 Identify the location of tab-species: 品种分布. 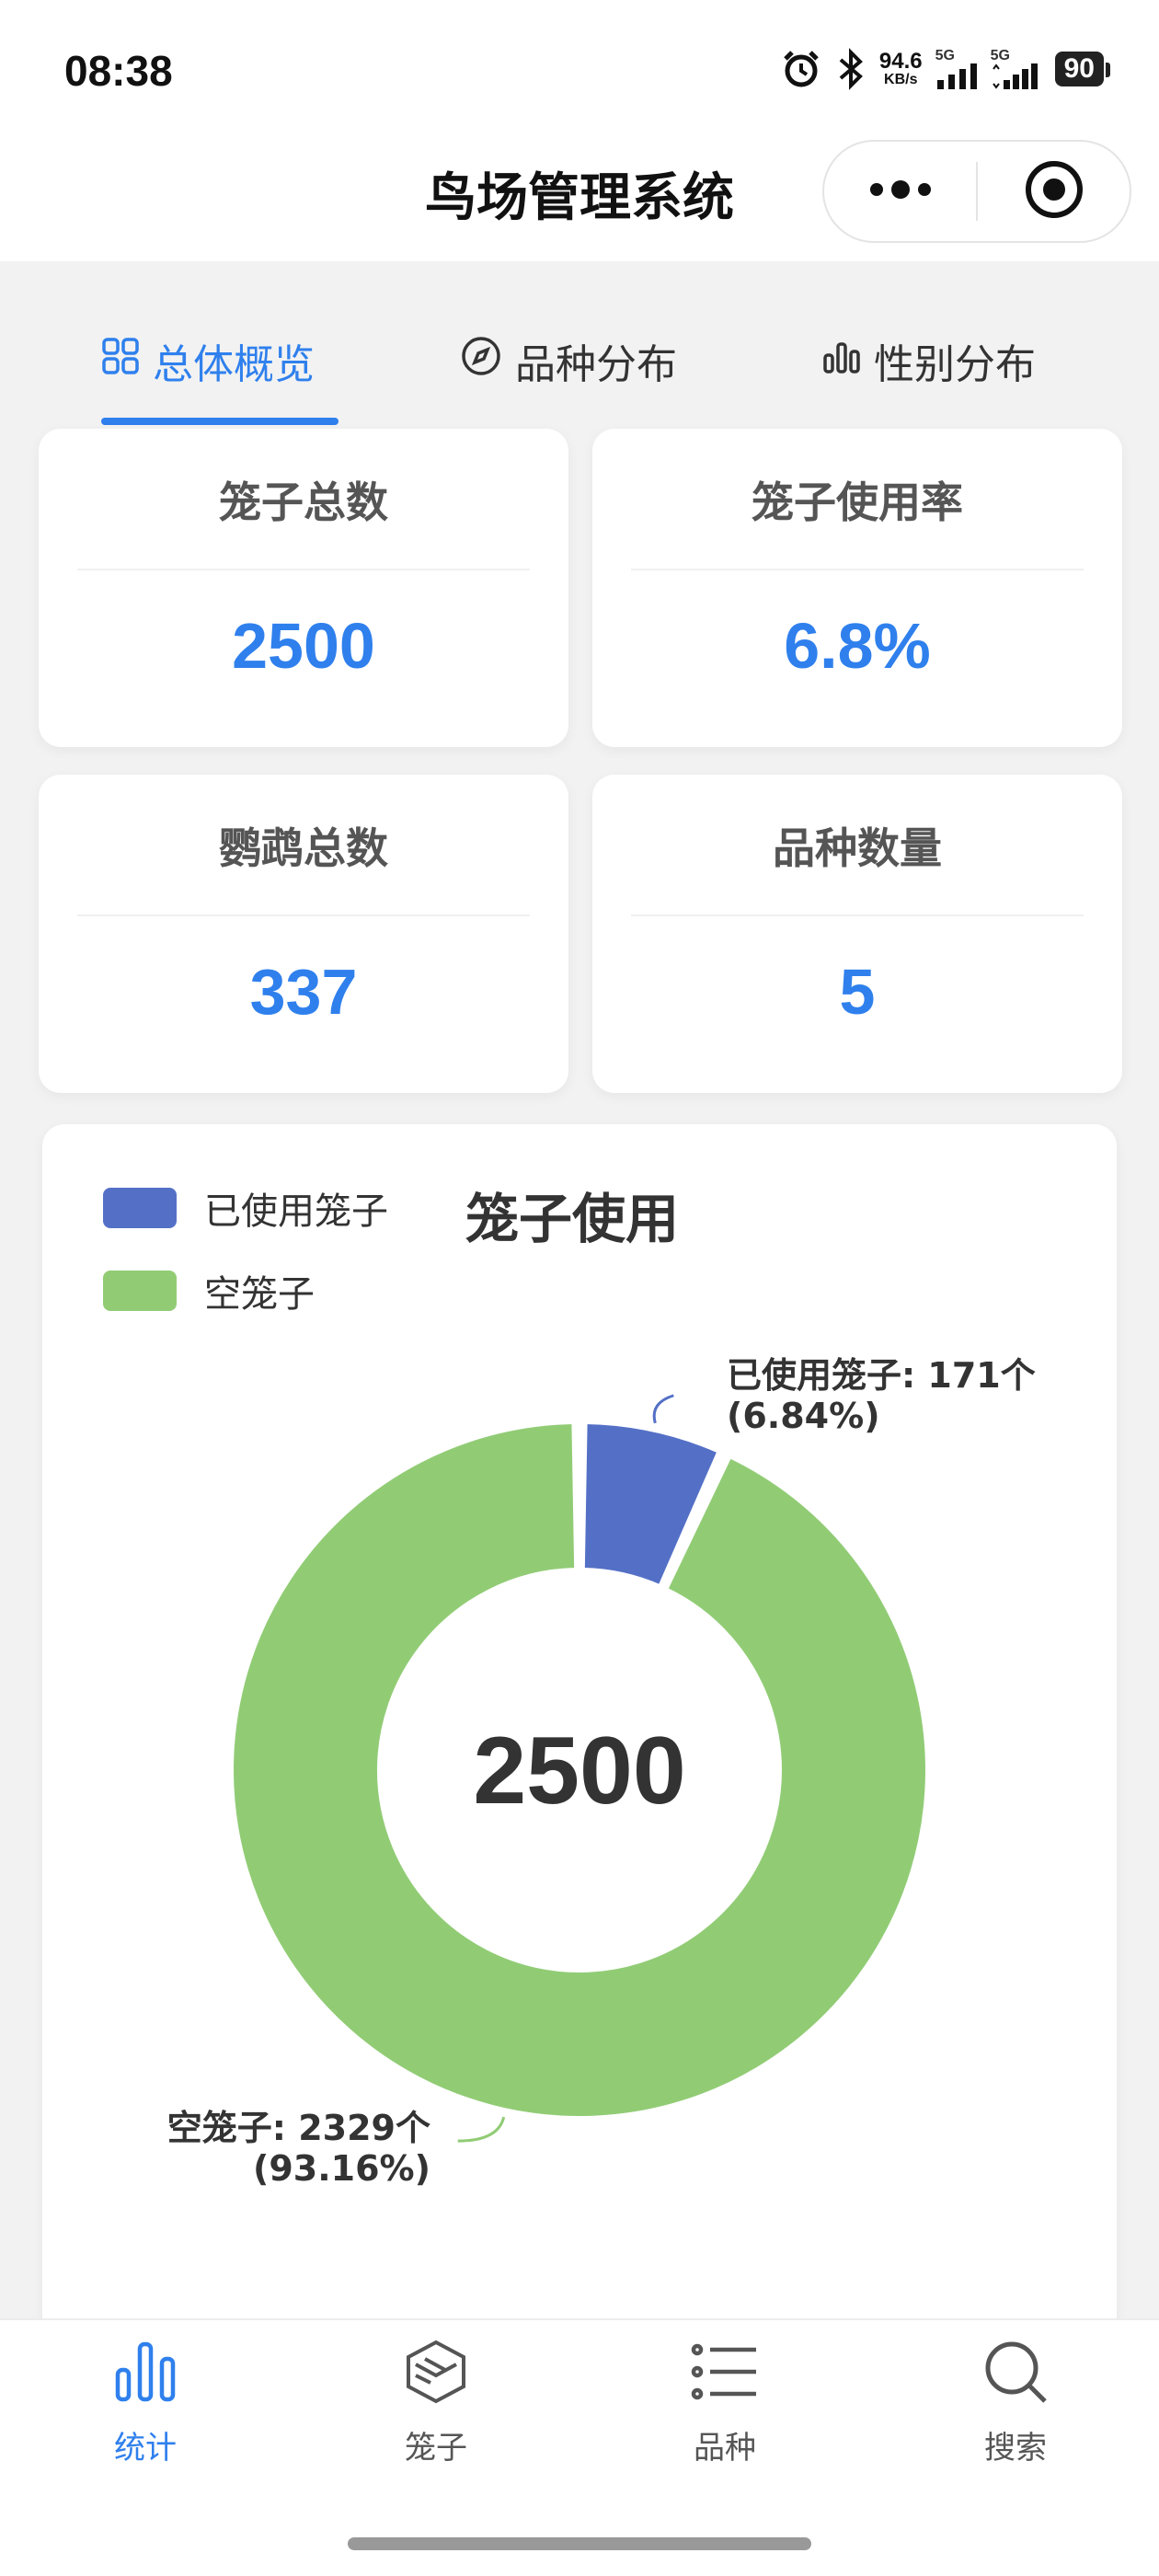
(568, 360).